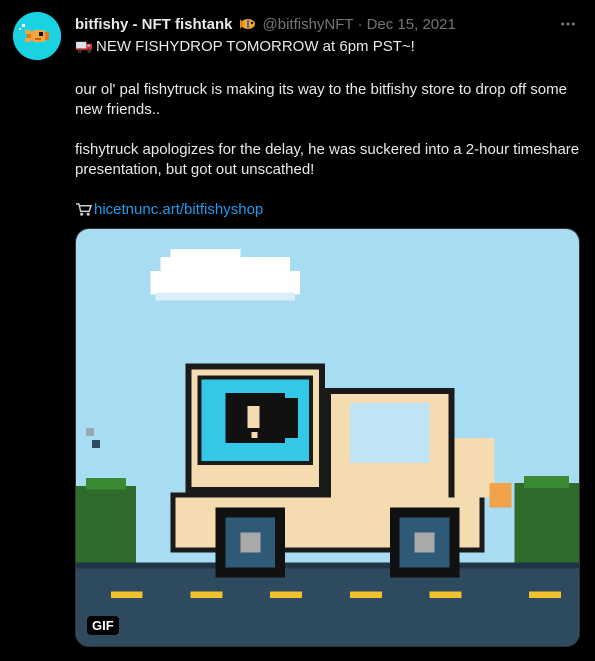  I want to click on display-name: bitfishy - NFT fishtank, so click(154, 24).